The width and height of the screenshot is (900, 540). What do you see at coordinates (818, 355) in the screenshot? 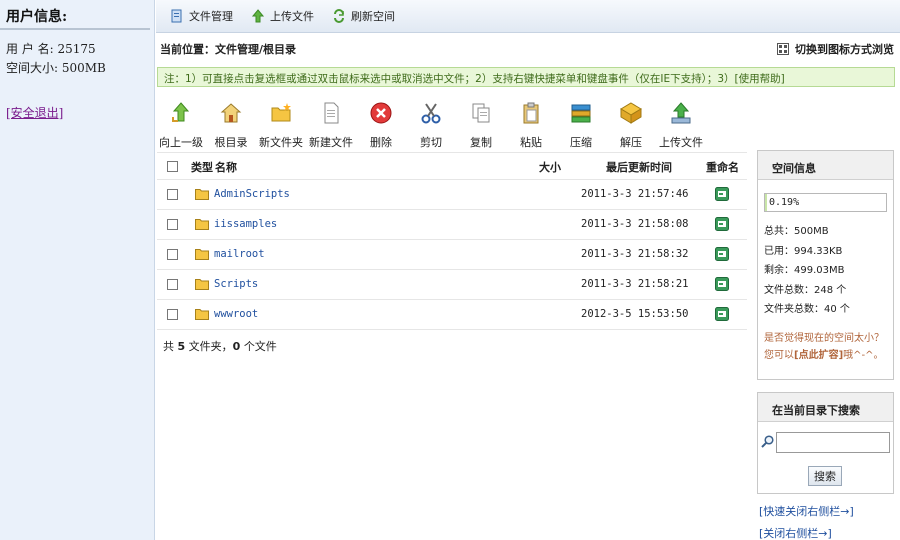
I see `expand-space-link: [点此扩容]` at bounding box center [818, 355].